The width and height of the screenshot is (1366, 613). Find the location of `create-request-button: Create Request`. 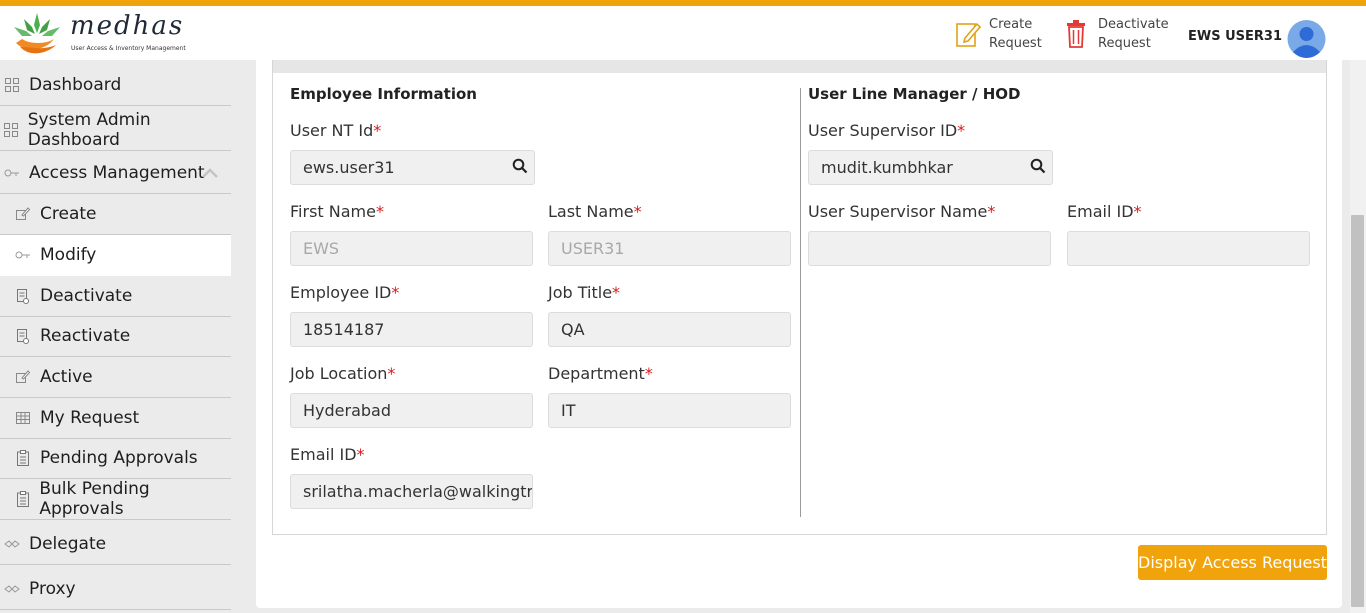

create-request-button: Create Request is located at coordinates (1012, 34).